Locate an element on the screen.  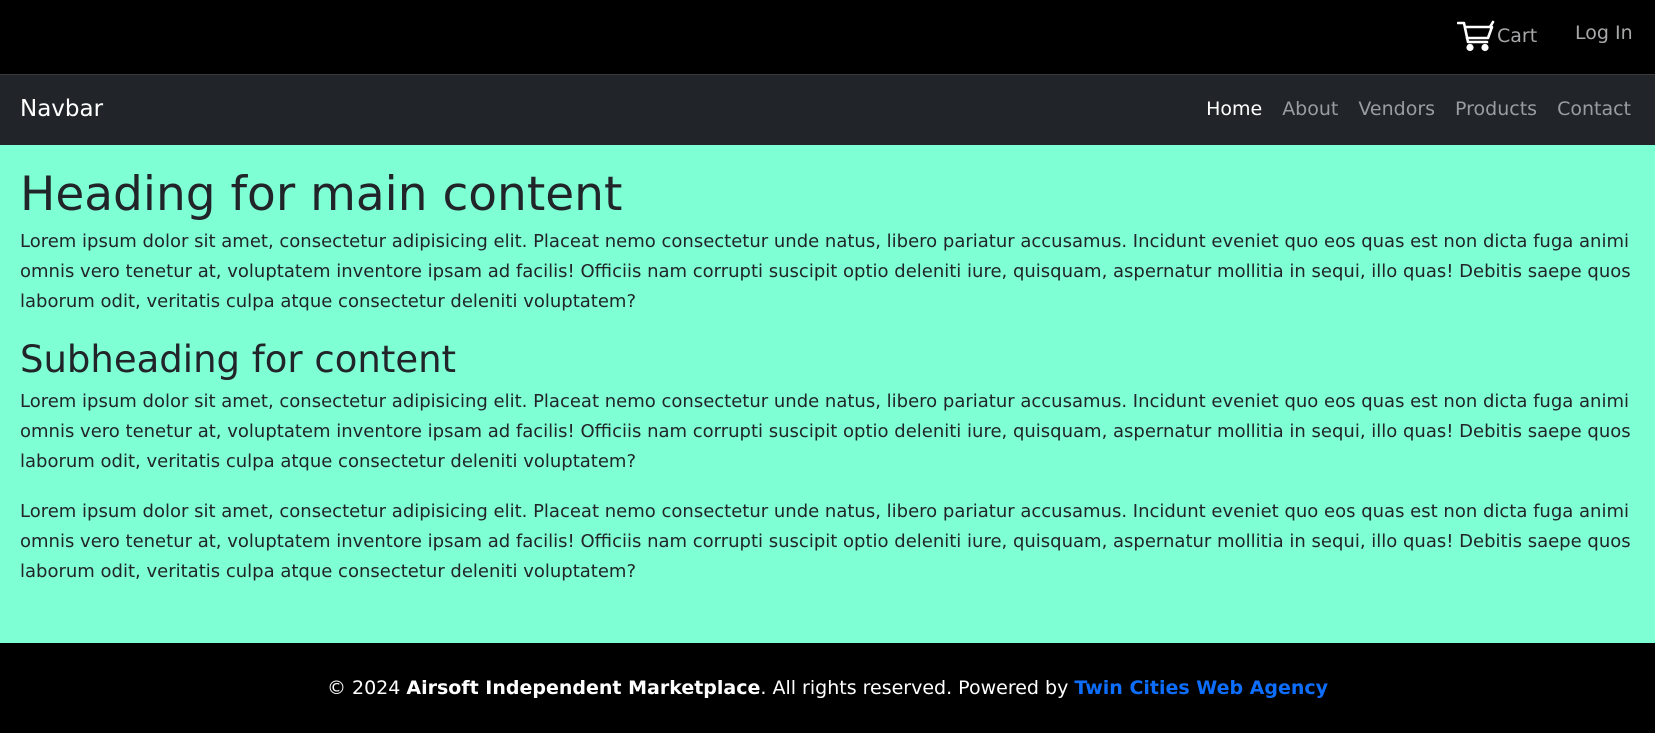
nav-link-products: Products is located at coordinates (1496, 109).